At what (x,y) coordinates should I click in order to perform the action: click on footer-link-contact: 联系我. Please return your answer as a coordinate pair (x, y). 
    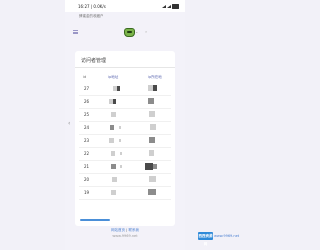
    Looking at the image, I should click on (133, 230).